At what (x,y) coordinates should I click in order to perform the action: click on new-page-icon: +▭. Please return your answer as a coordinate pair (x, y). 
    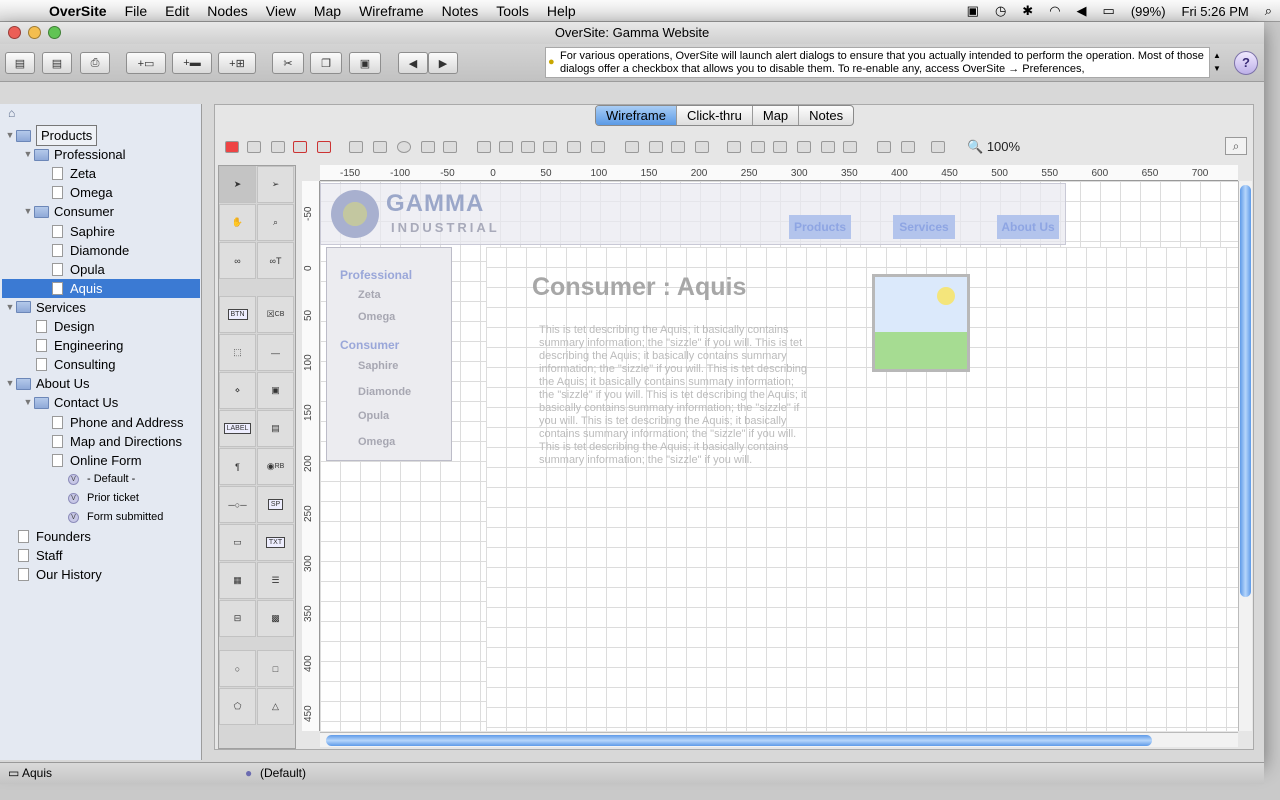
    Looking at the image, I should click on (146, 63).